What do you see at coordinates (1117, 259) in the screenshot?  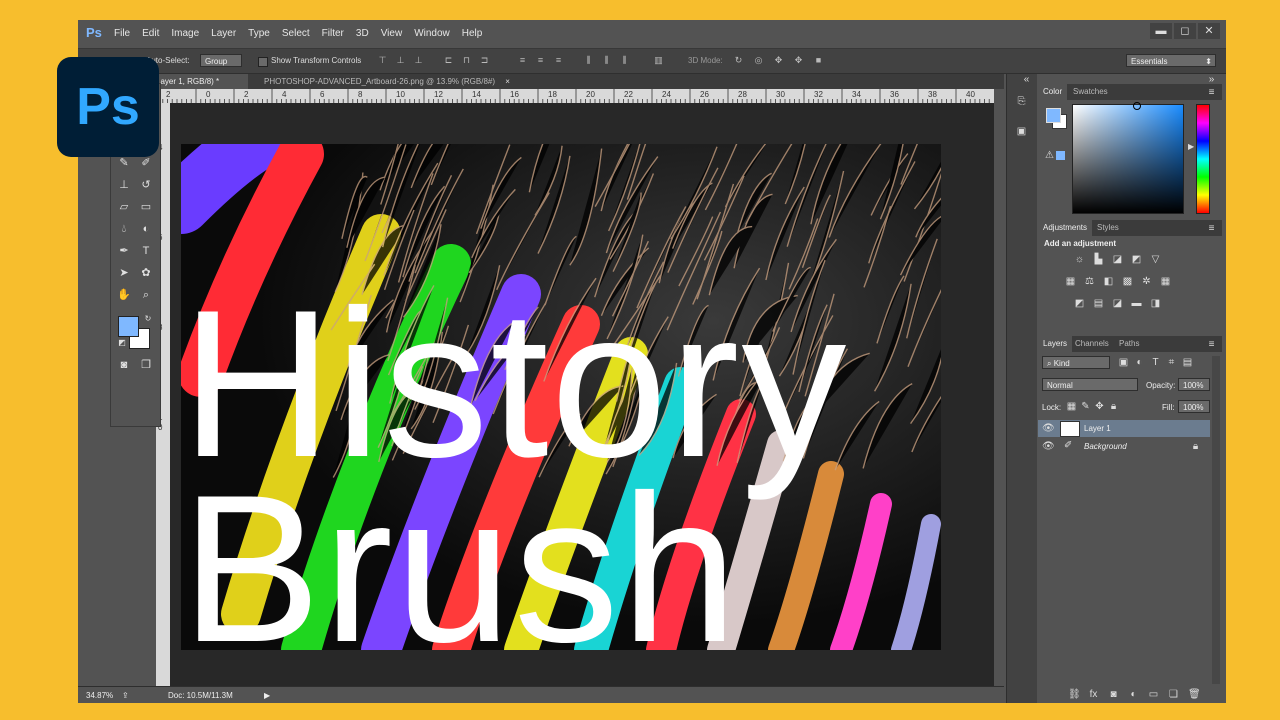 I see `curves-icon: ◪` at bounding box center [1117, 259].